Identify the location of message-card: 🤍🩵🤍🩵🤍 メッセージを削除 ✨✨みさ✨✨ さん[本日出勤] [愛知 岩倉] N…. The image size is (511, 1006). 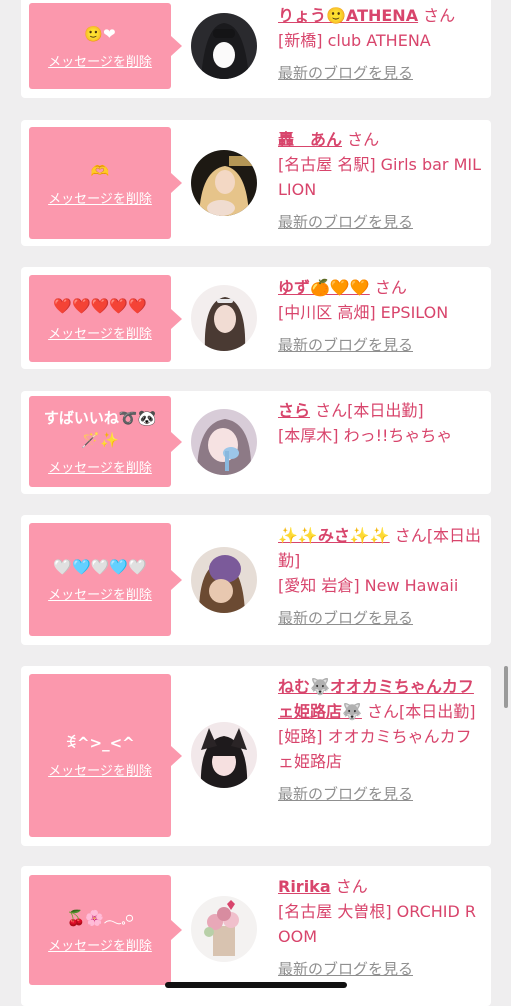
(256, 580).